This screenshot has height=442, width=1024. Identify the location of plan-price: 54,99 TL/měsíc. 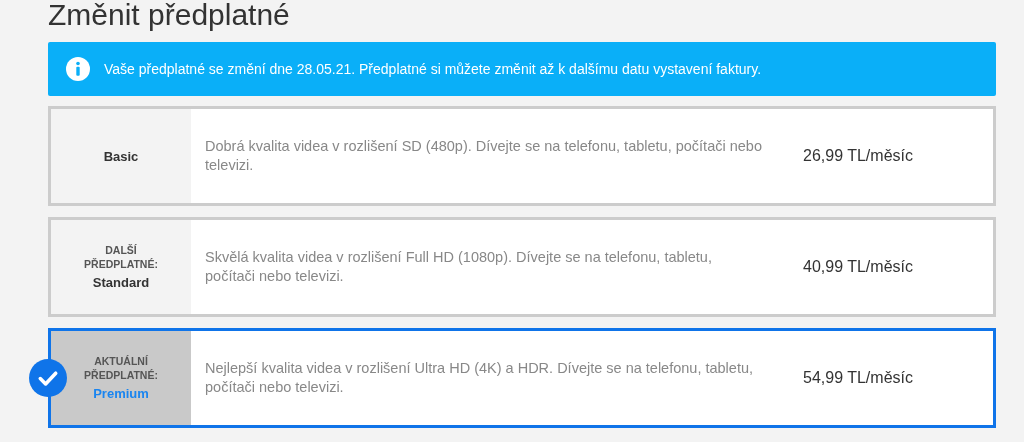
(858, 378).